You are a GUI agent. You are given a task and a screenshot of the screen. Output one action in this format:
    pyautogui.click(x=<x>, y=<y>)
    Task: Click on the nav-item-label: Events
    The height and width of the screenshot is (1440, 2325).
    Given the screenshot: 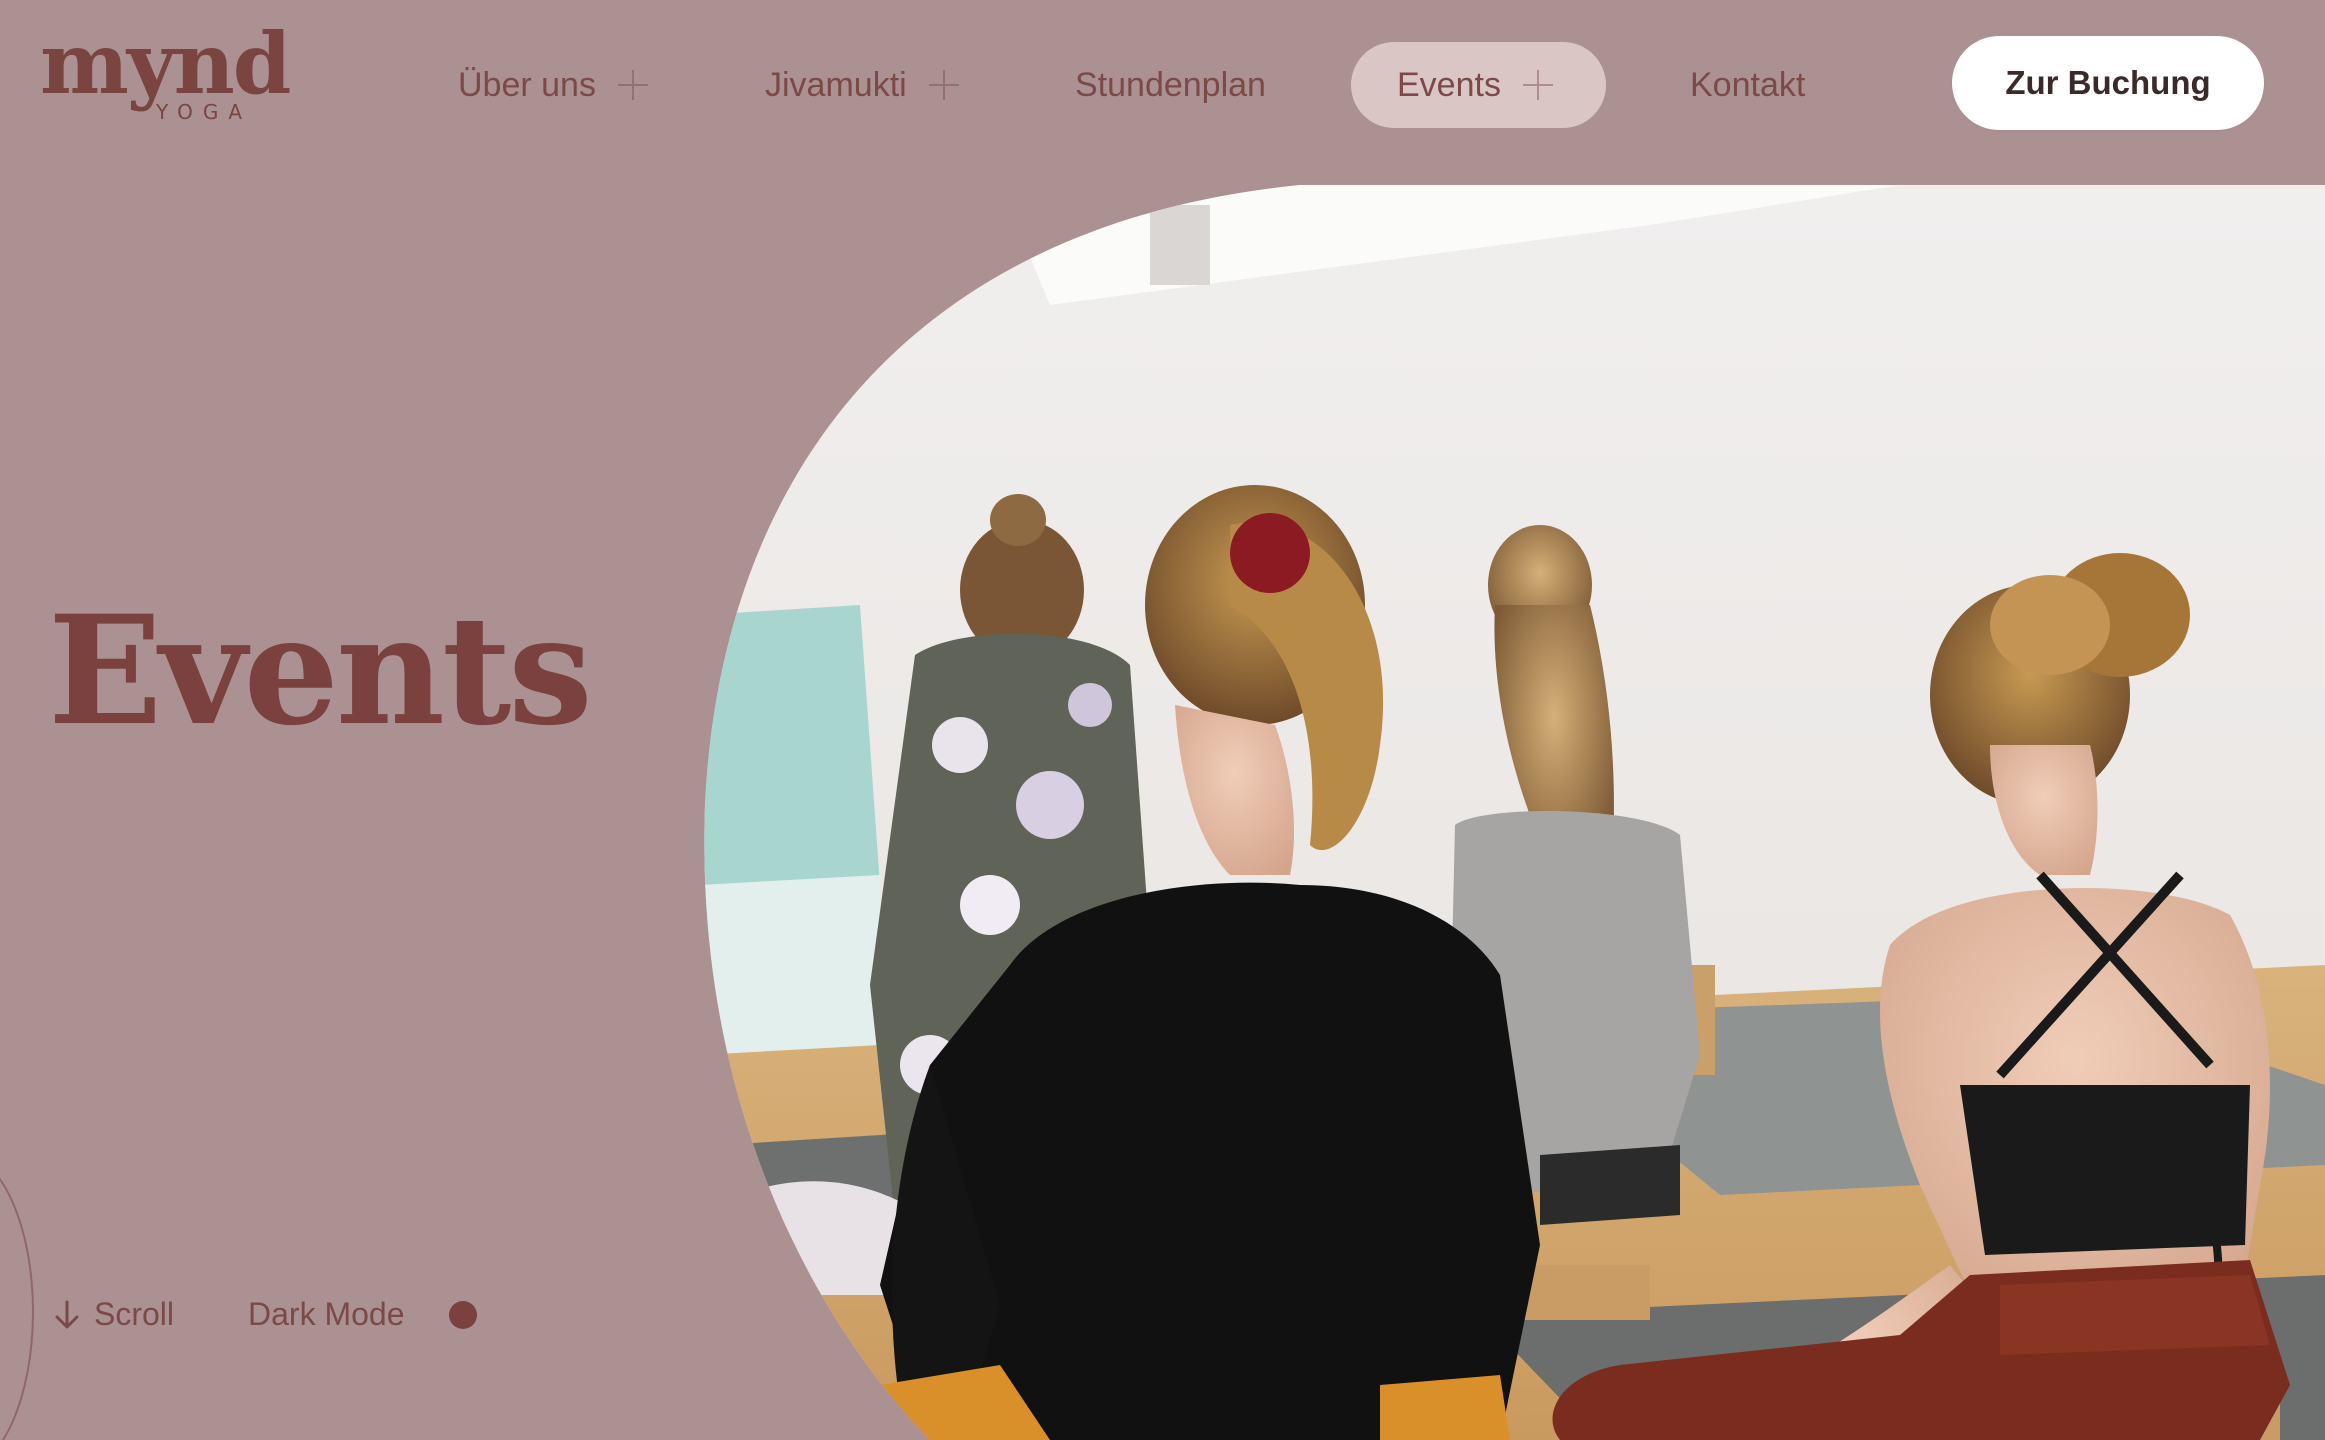 What is the action you would take?
    pyautogui.click(x=1449, y=84)
    